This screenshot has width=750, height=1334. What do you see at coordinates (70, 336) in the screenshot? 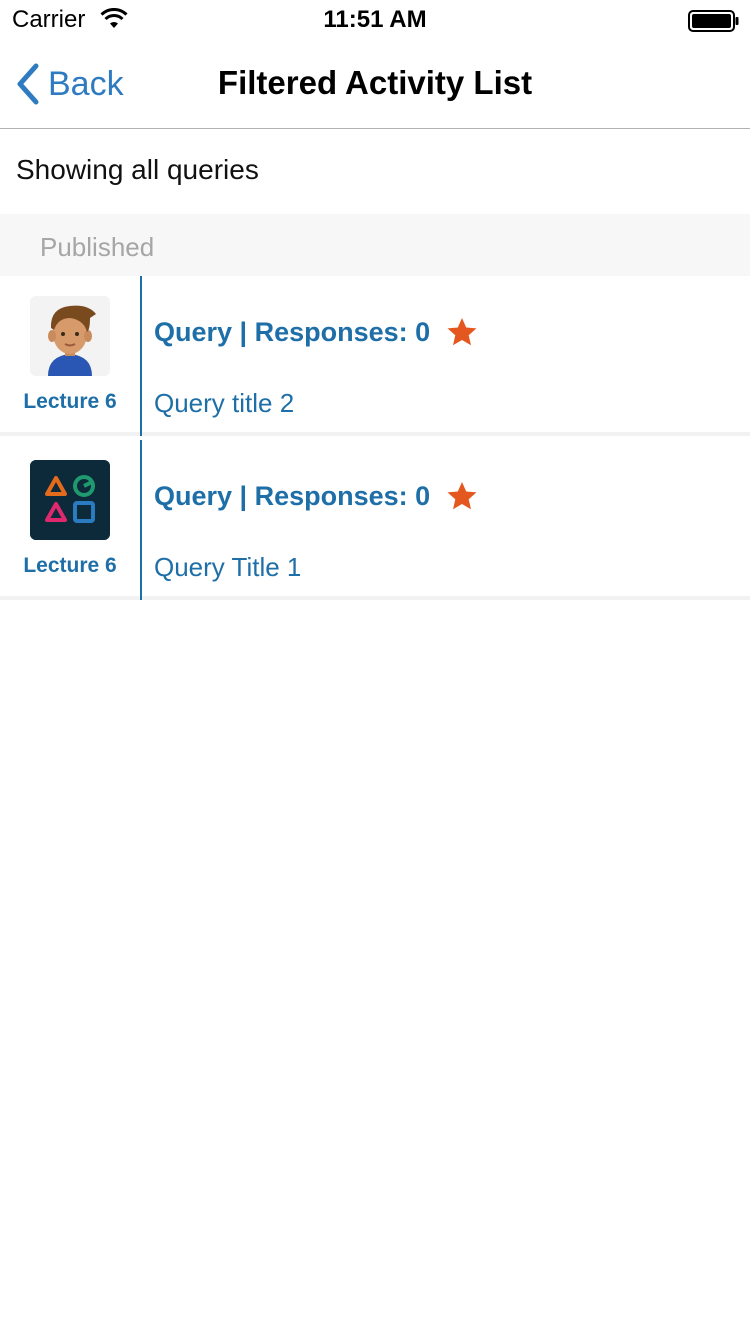
I see `boy-avatar-icon` at bounding box center [70, 336].